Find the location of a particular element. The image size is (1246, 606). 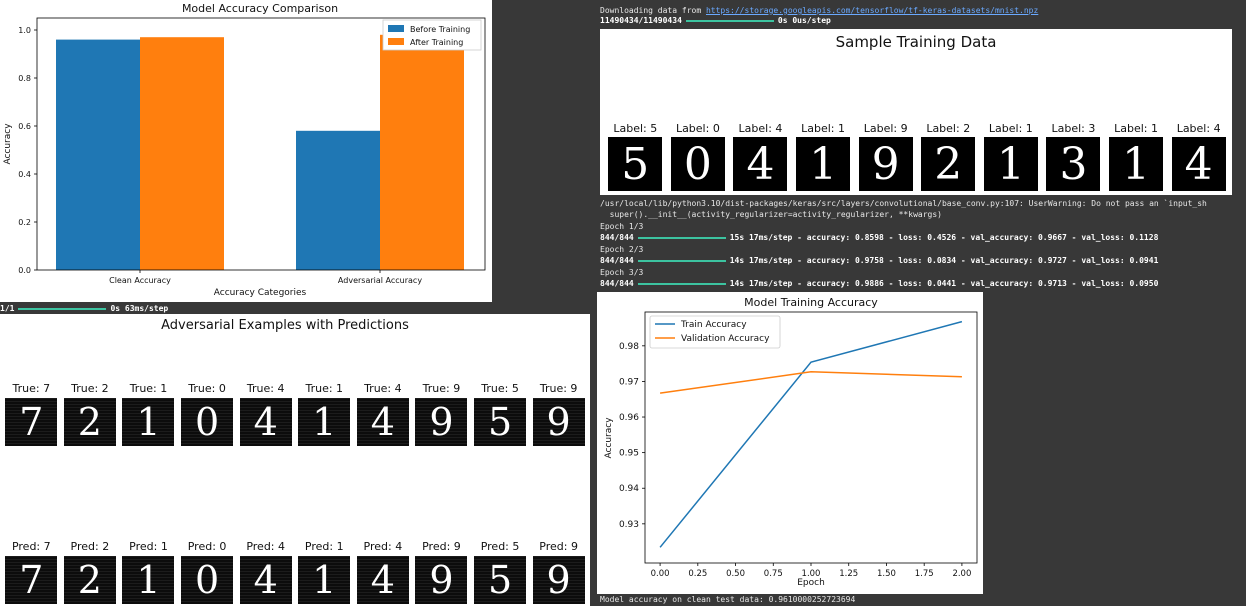

sample-cell: Label: 5 5 is located at coordinates (635, 156).